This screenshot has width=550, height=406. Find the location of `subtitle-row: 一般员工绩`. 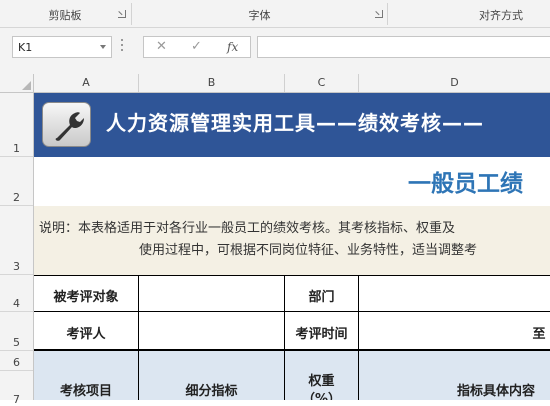

subtitle-row: 一般员工绩 is located at coordinates (292, 181).